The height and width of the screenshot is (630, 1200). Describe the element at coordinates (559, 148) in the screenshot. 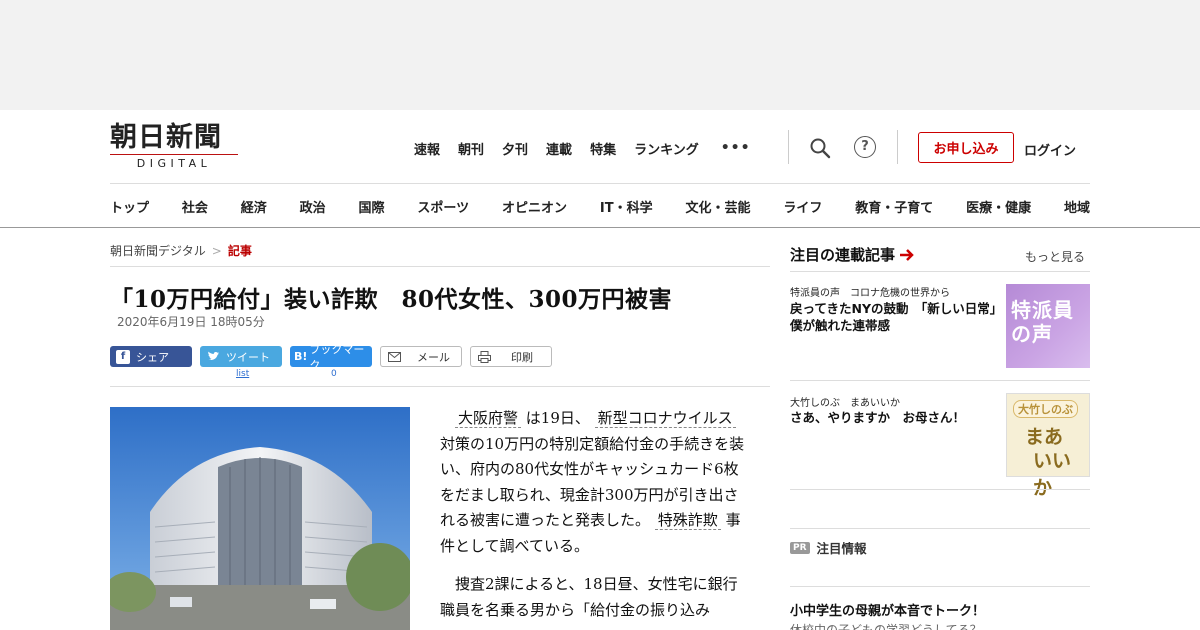

I see `nav-rensai: 連載` at that location.